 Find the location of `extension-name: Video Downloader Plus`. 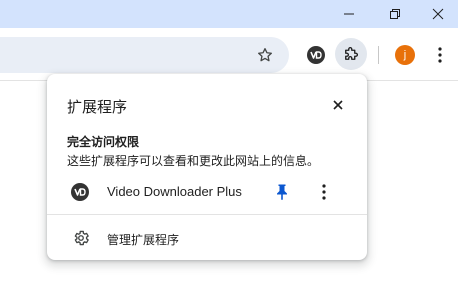

extension-name: Video Downloader Plus is located at coordinates (174, 191).